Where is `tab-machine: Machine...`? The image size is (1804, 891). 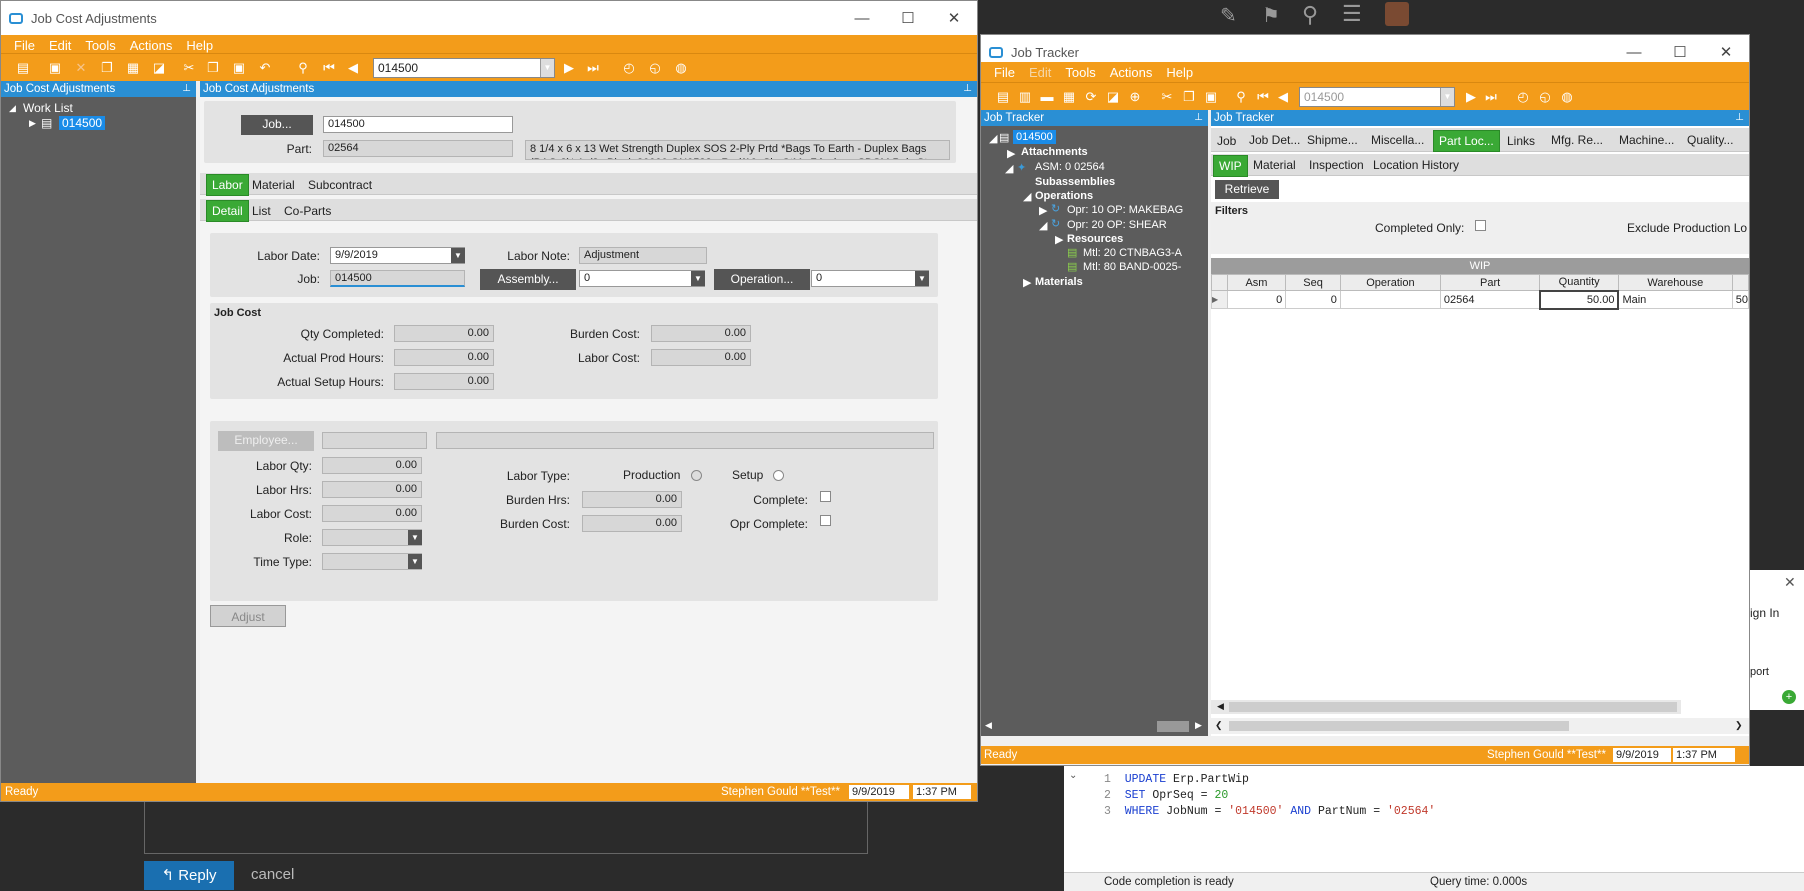 tab-machine: Machine... is located at coordinates (1646, 140).